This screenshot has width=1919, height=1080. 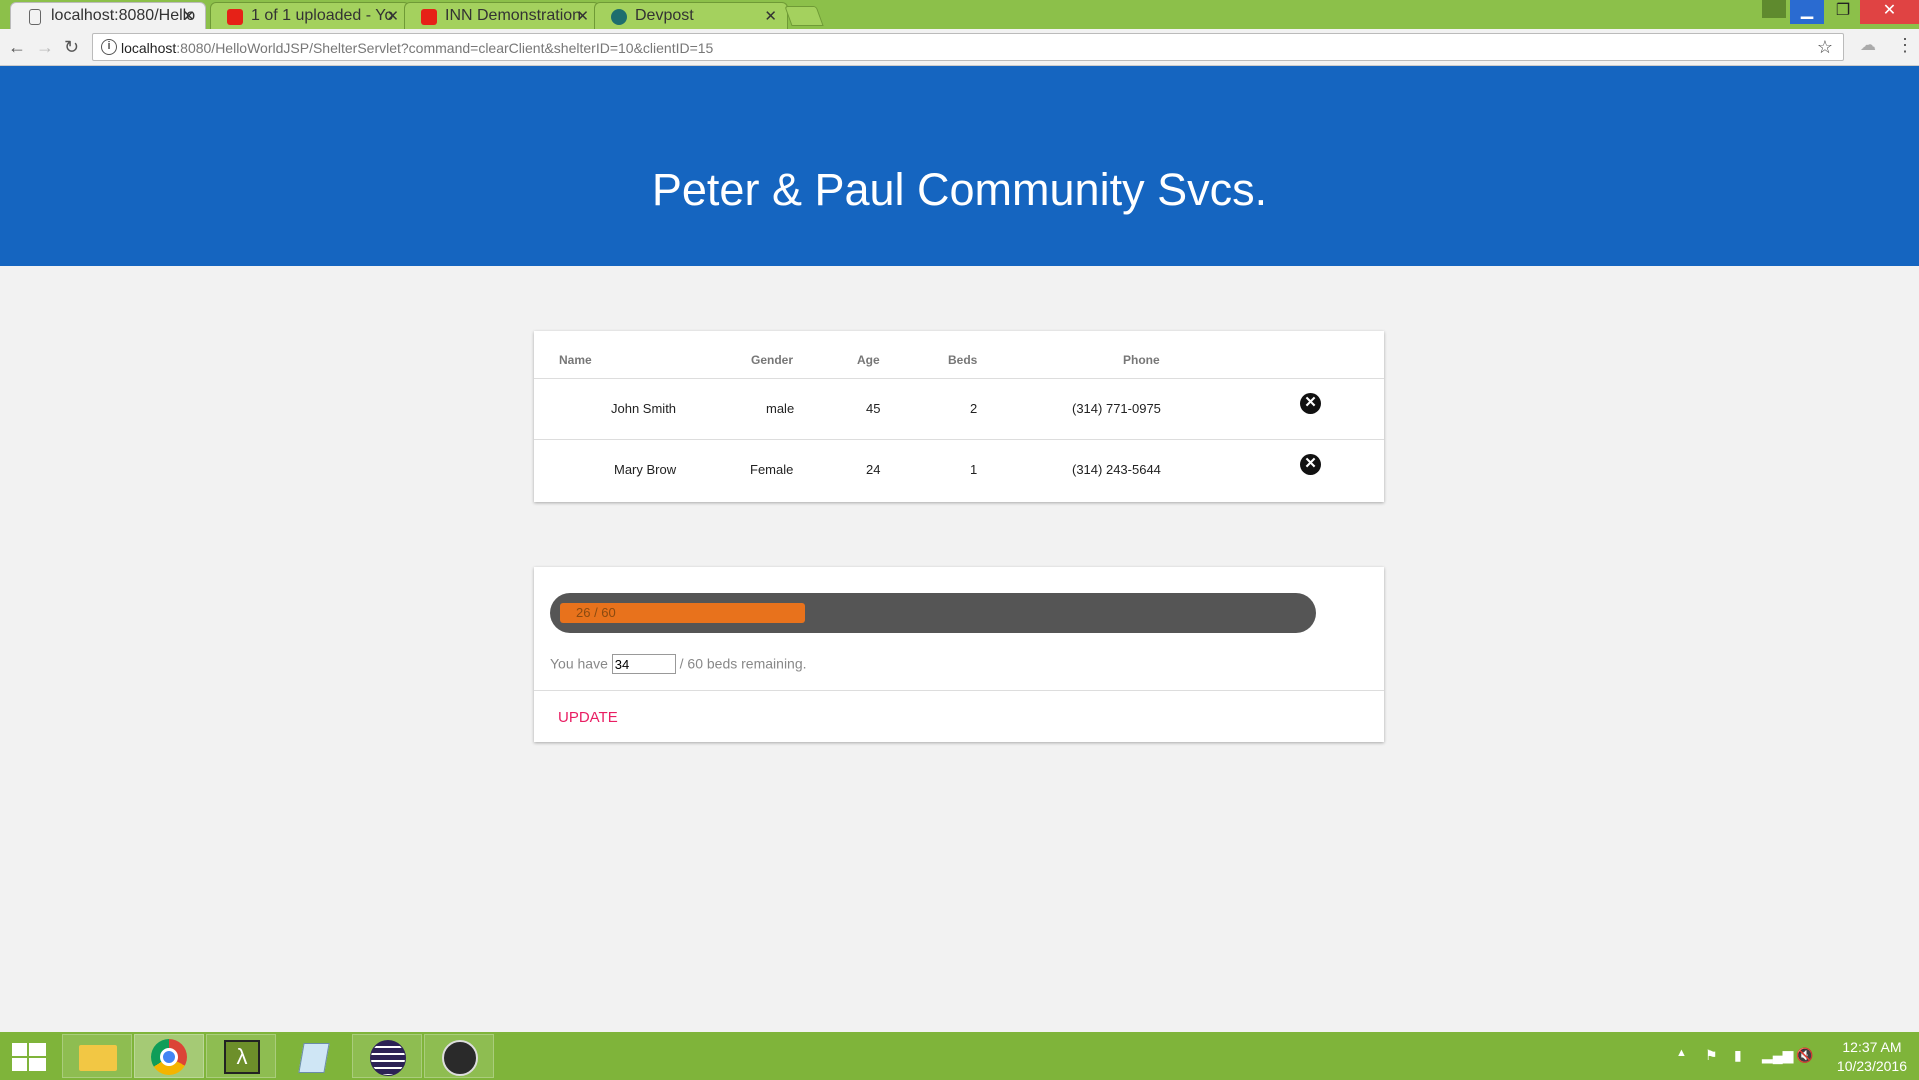 What do you see at coordinates (678, 664) in the screenshot?
I see `beds-remaining-line: You have / 60 beds remaining.` at bounding box center [678, 664].